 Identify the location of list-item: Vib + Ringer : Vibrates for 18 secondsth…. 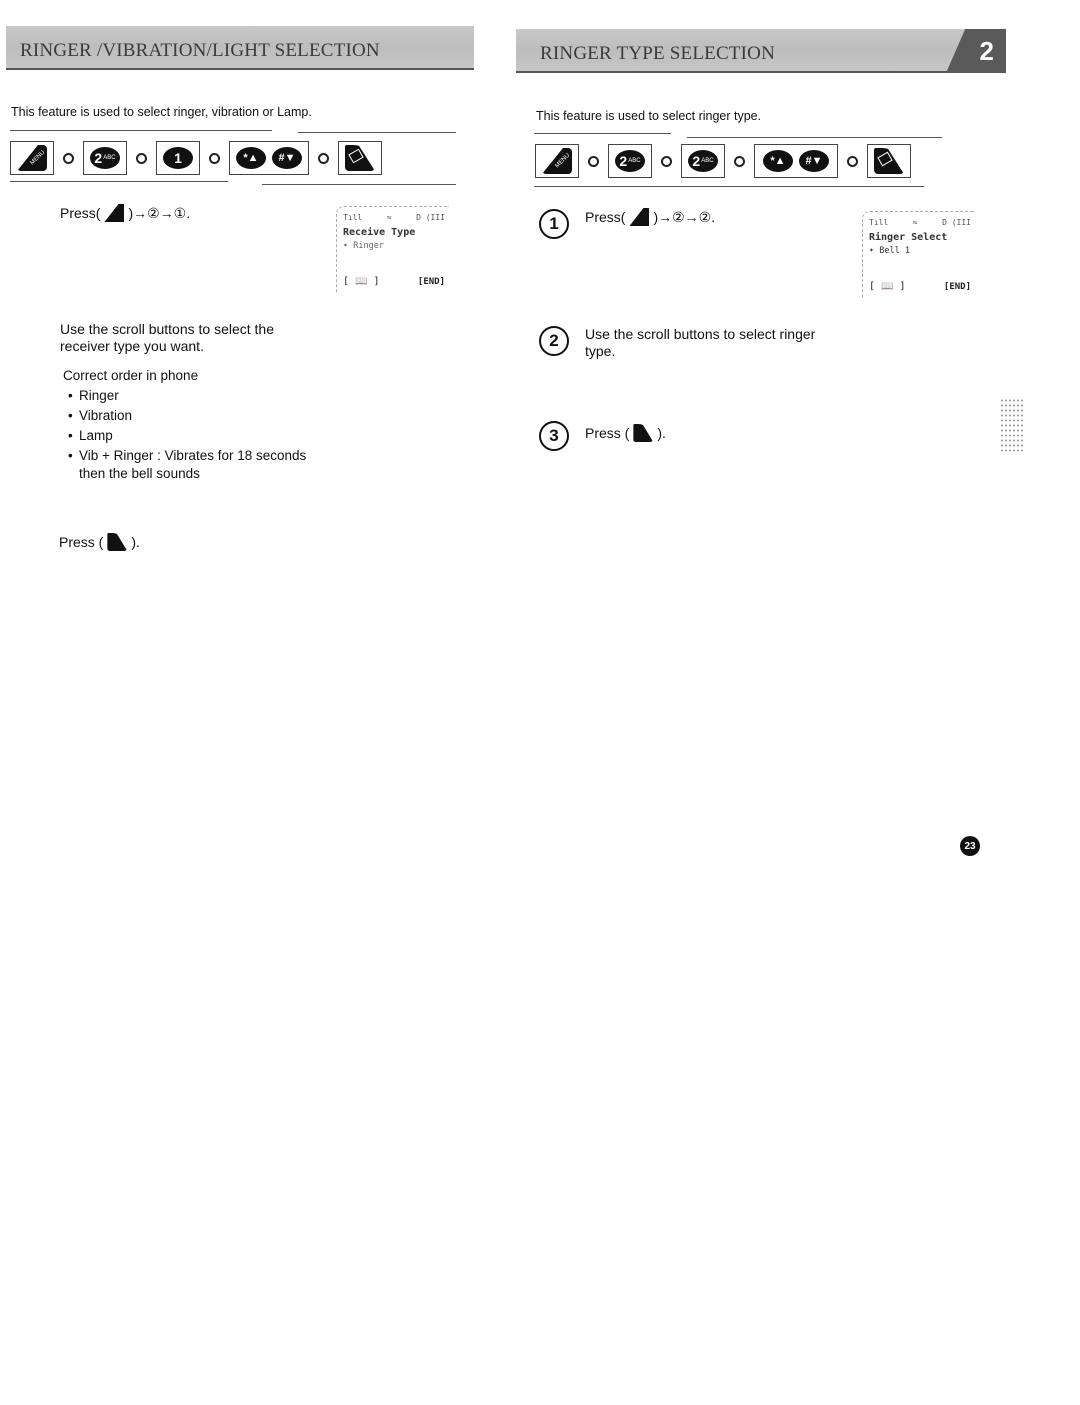
(193, 464).